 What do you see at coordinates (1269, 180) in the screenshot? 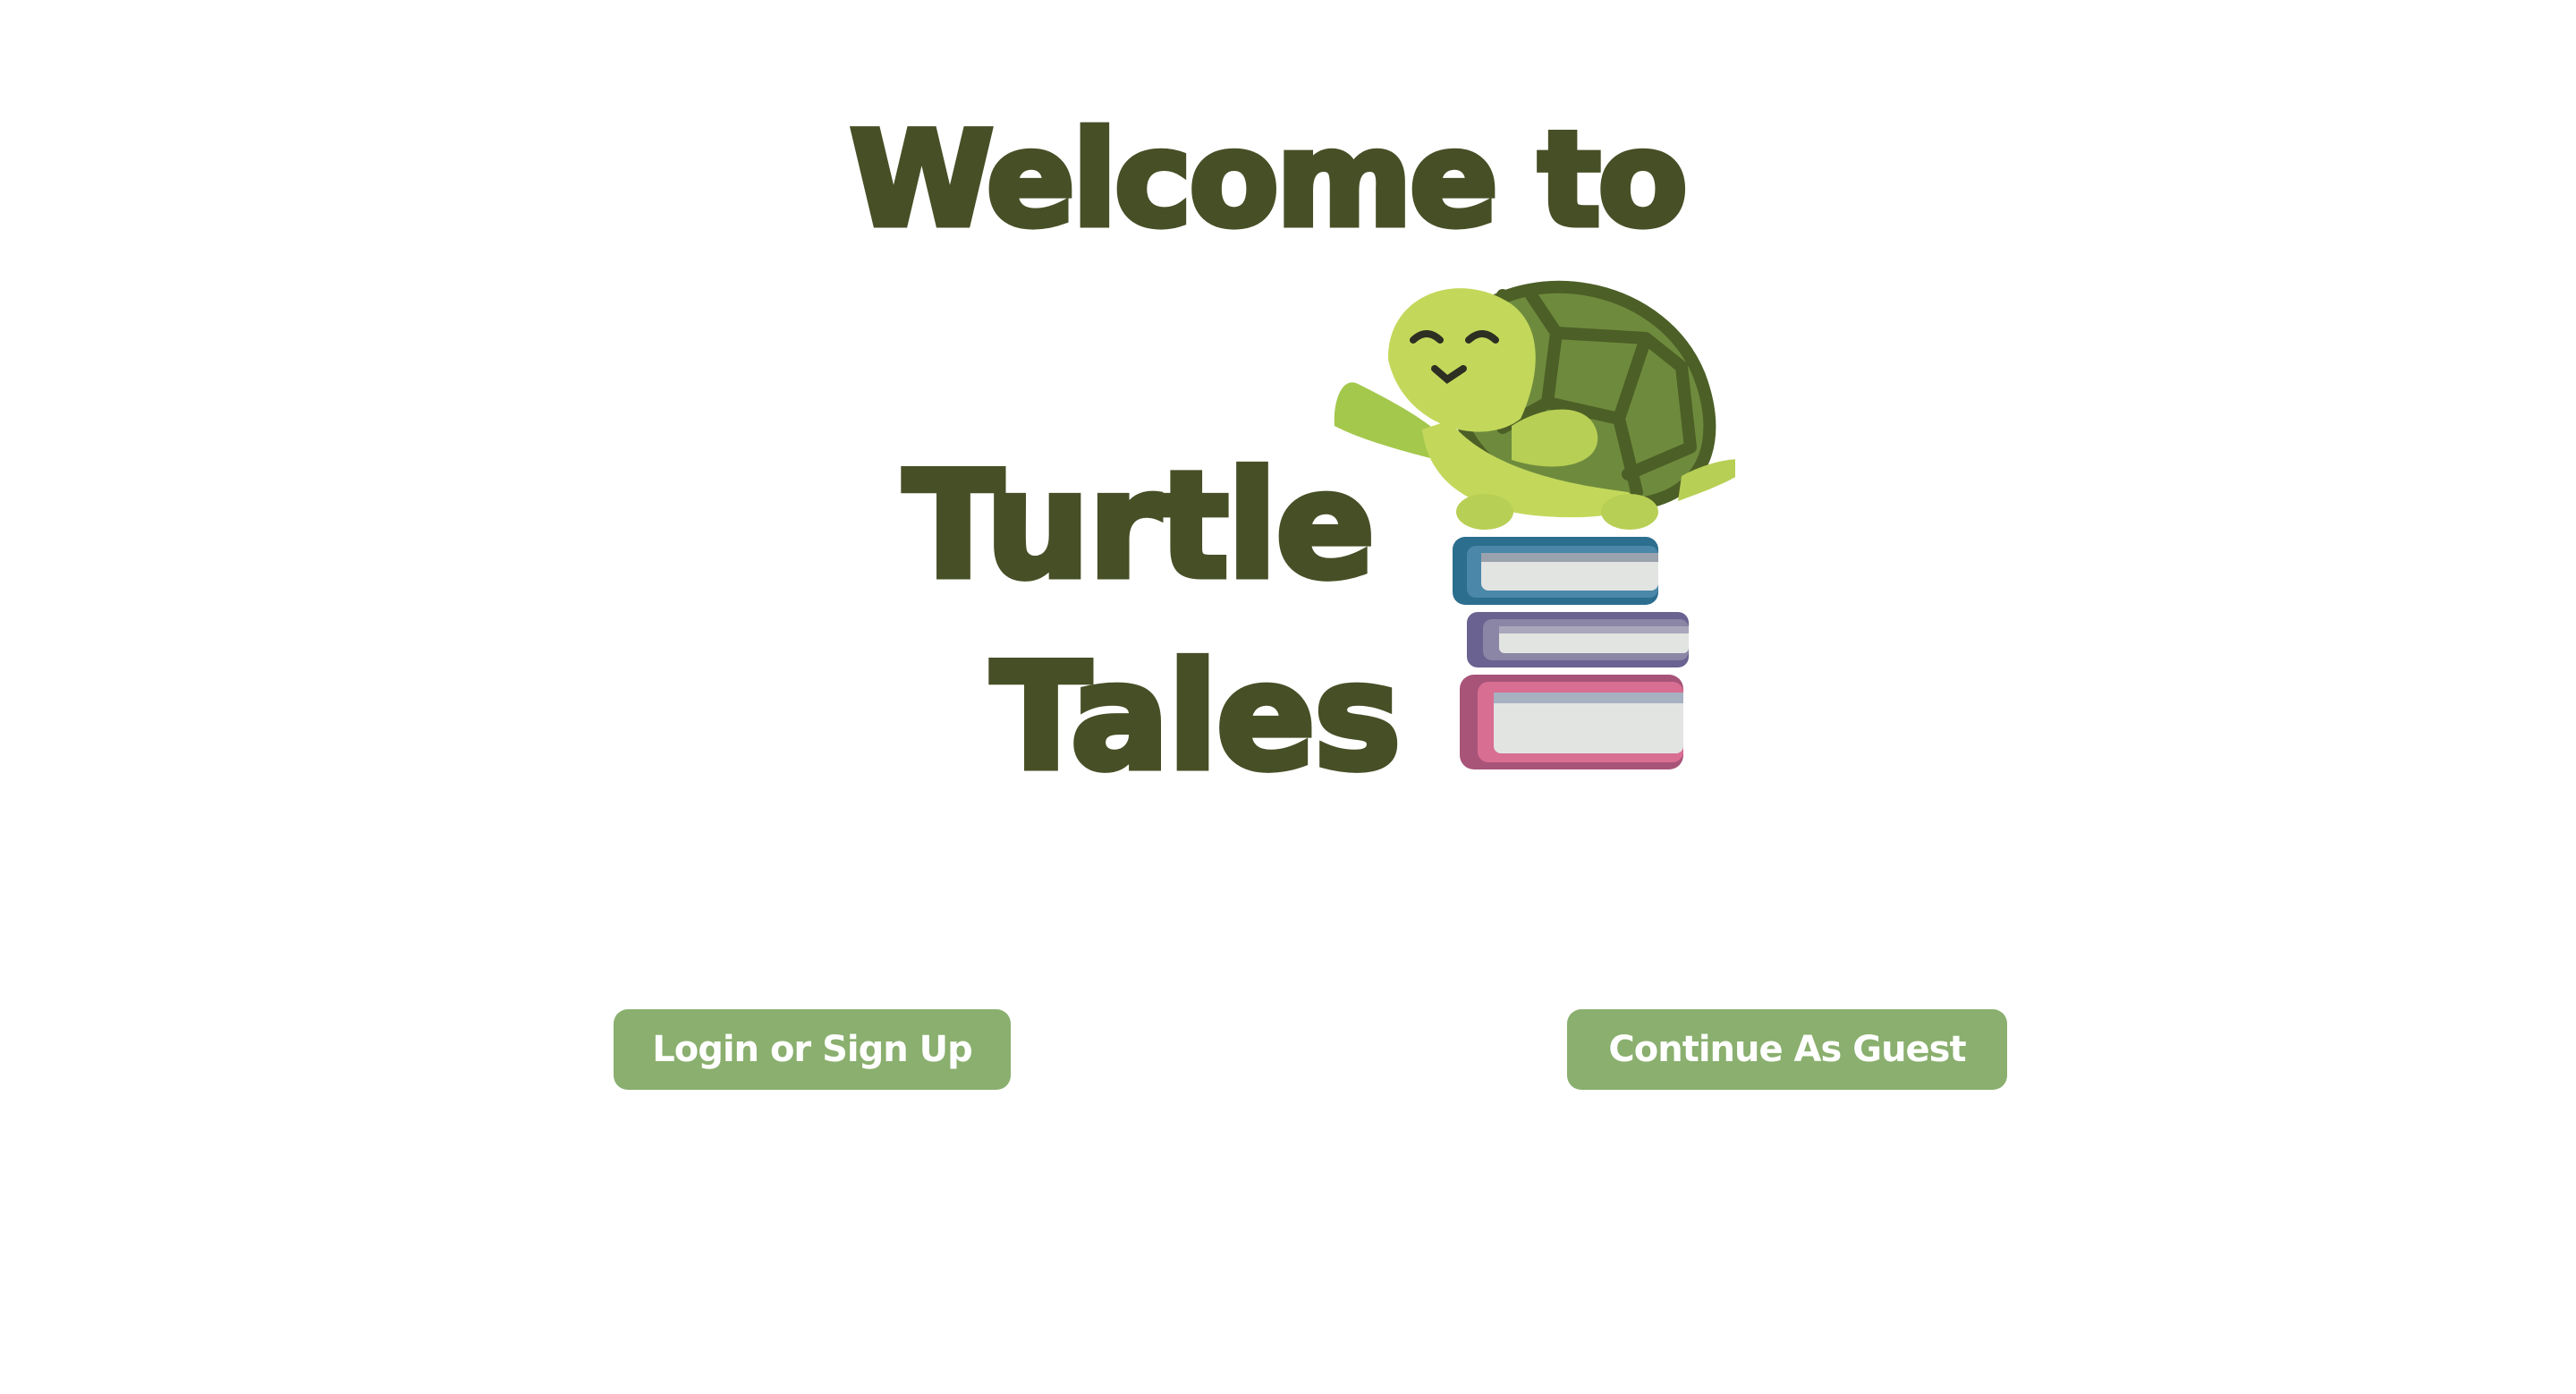
I see `page-title-welcome: Welcome to` at bounding box center [1269, 180].